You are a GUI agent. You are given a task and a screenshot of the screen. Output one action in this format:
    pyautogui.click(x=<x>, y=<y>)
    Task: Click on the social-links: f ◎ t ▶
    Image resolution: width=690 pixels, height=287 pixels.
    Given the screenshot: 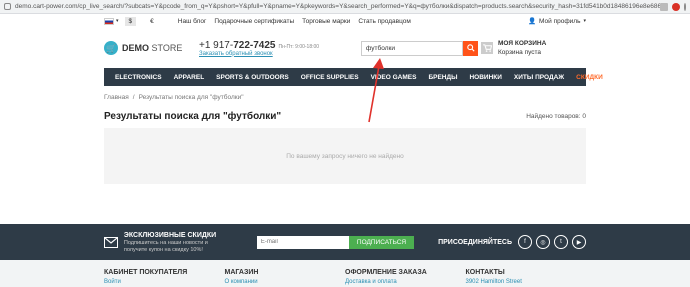 What is the action you would take?
    pyautogui.click(x=552, y=242)
    